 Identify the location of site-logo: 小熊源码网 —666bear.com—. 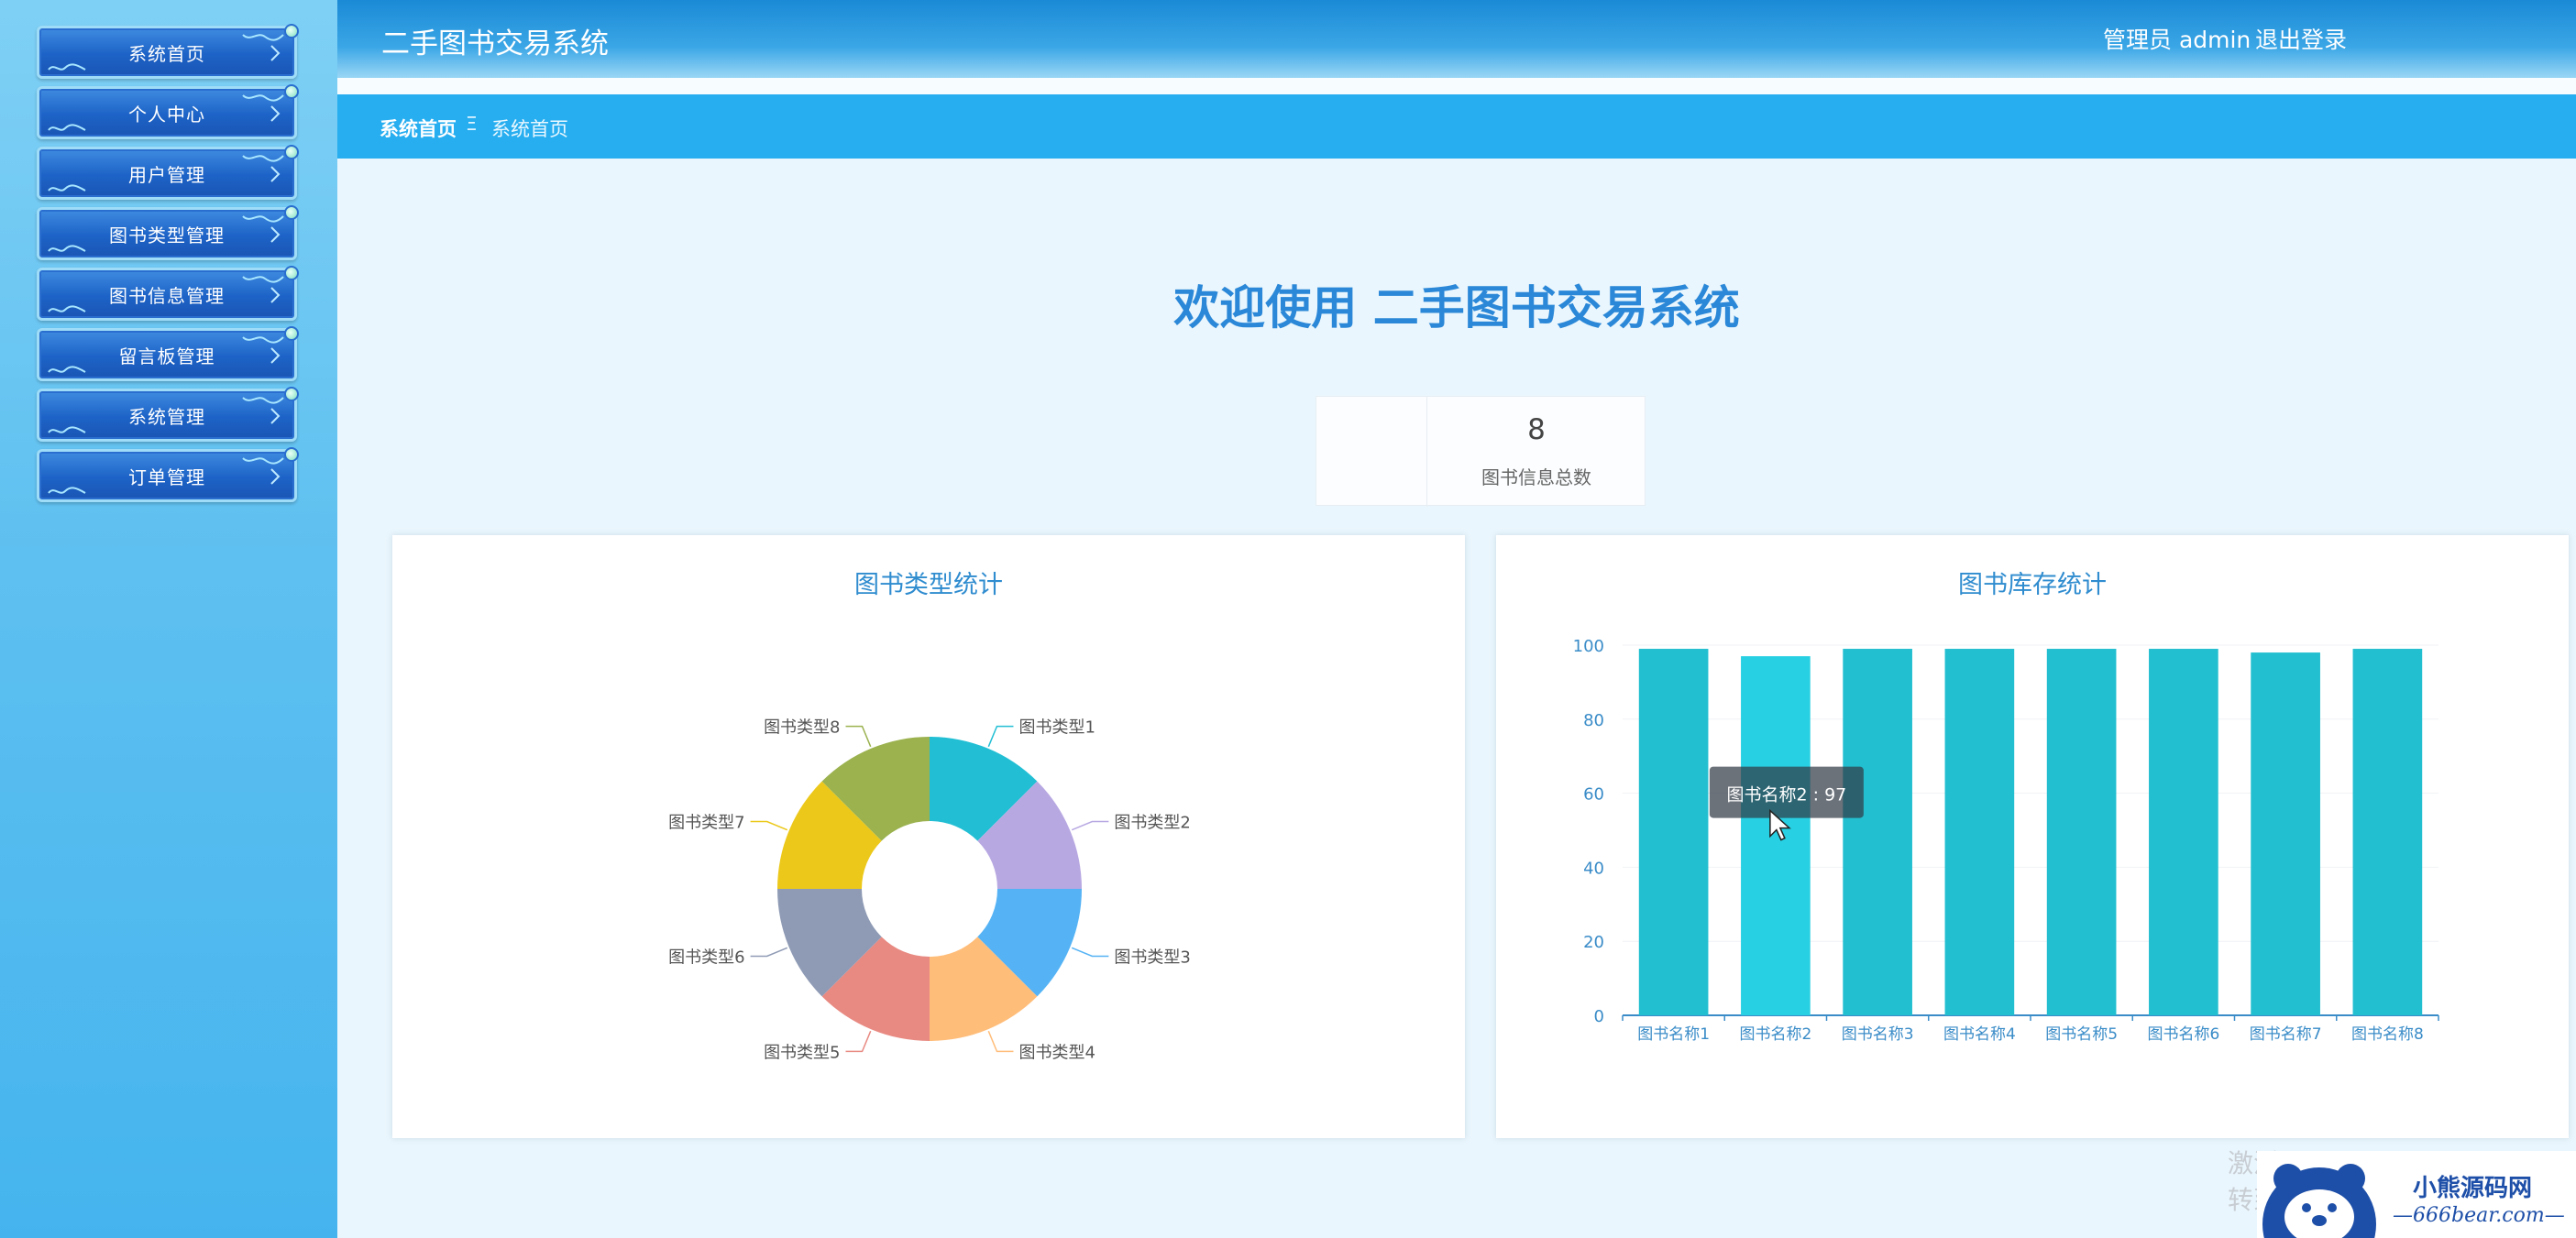
(2416, 1194).